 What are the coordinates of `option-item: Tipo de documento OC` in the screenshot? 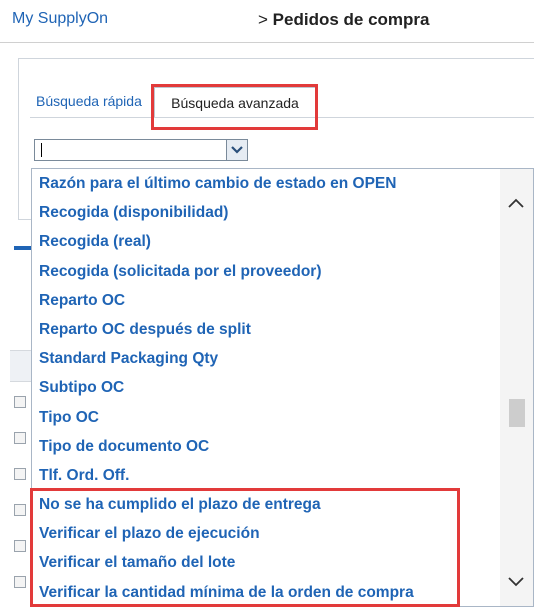 It's located at (266, 446).